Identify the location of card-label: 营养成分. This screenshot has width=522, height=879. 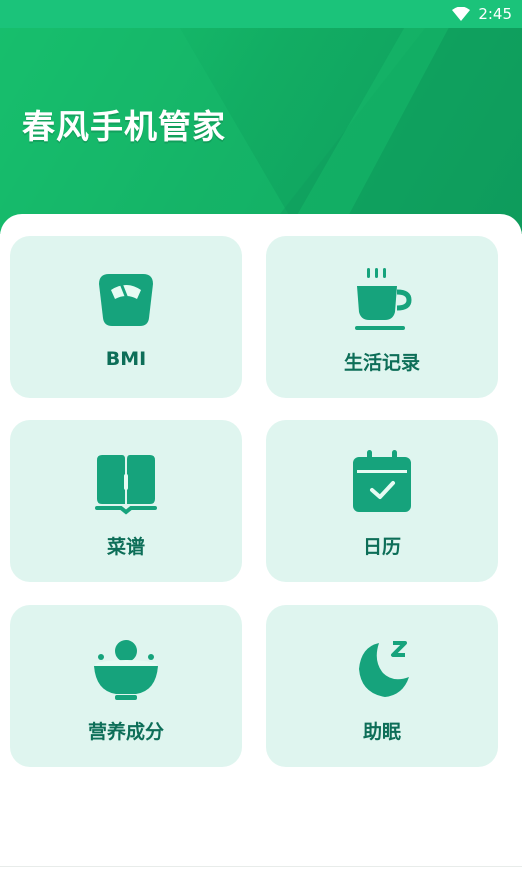
(125, 732).